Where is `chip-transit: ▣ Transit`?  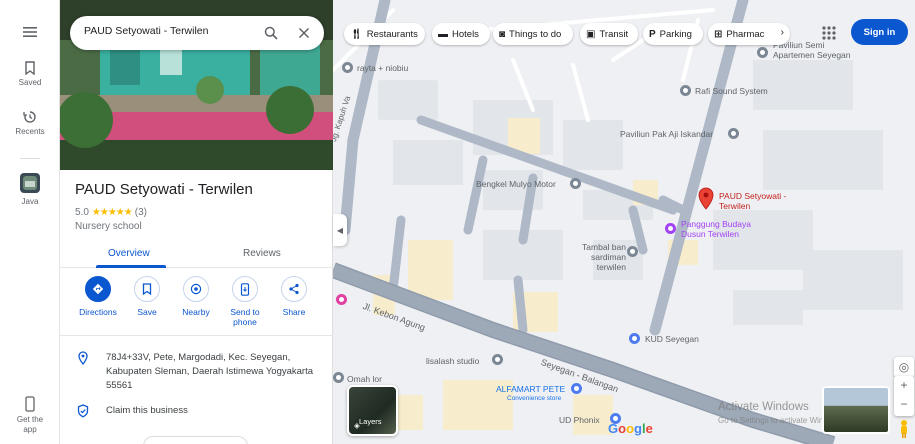 chip-transit: ▣ Transit is located at coordinates (609, 34).